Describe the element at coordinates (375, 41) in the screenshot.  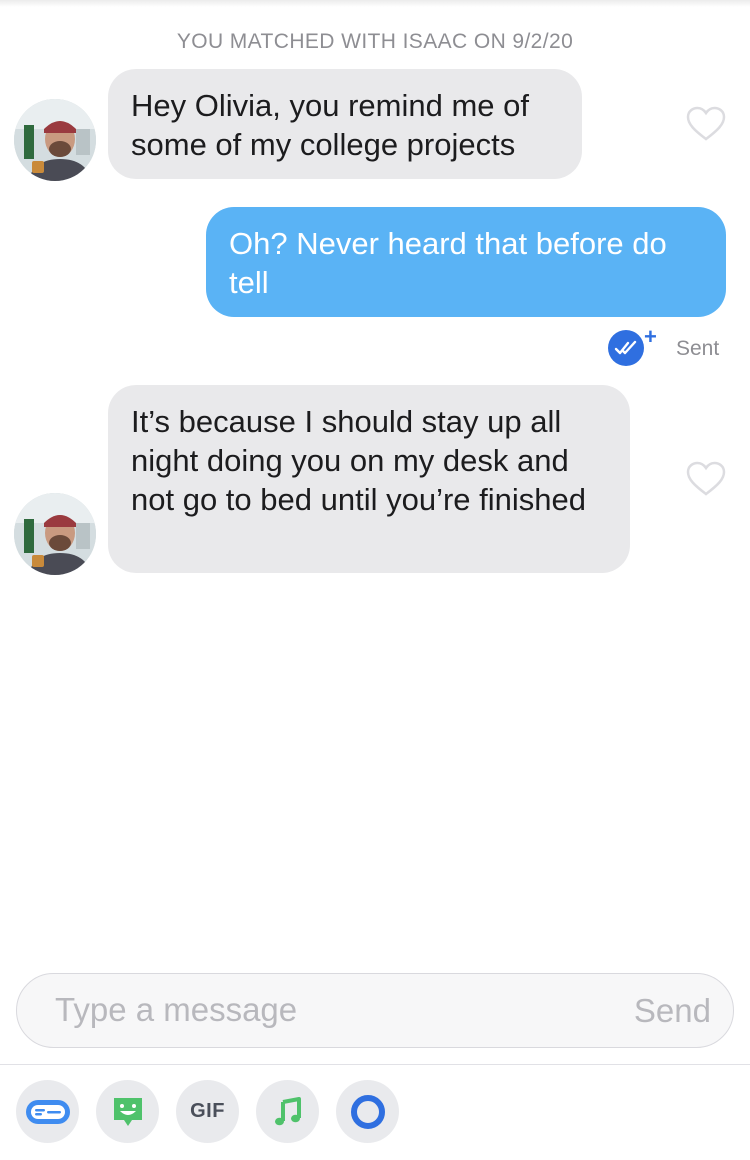
I see `match-banner: YOU MATCHED WITH ISAAC ON 9/2/20` at that location.